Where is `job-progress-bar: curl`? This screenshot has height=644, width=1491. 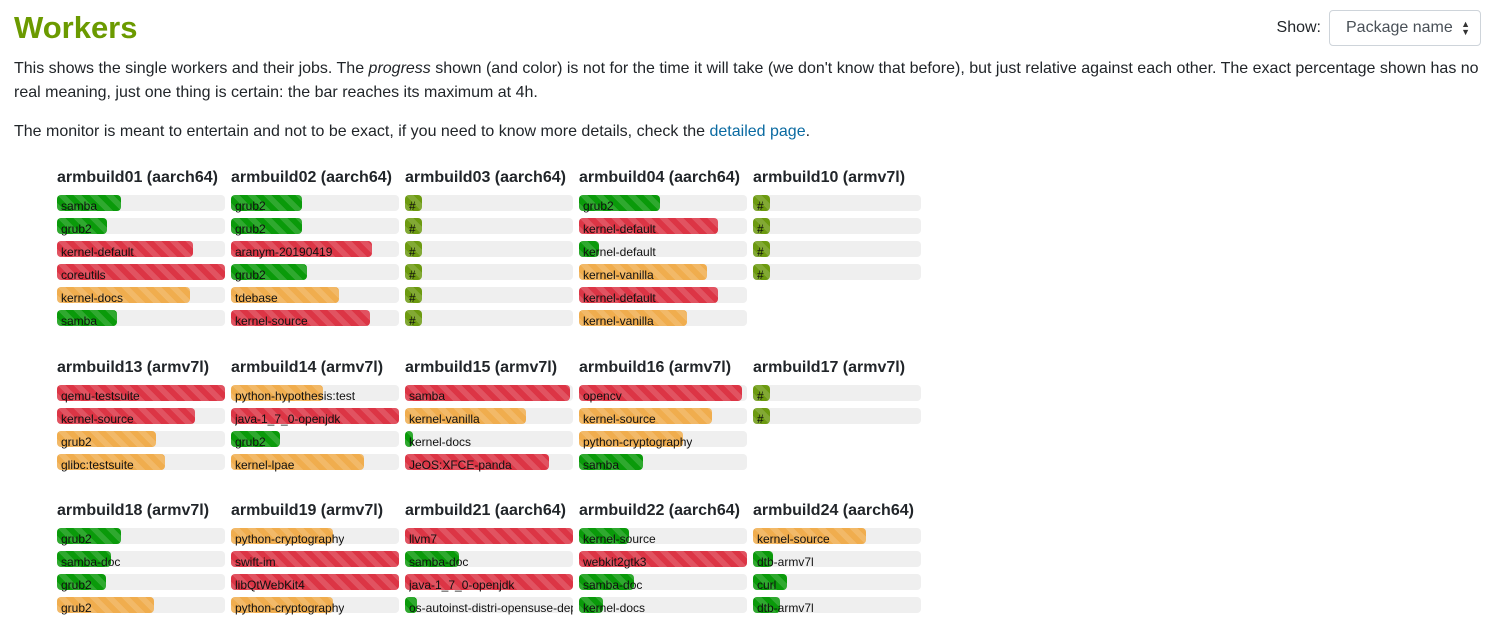 job-progress-bar: curl is located at coordinates (837, 583).